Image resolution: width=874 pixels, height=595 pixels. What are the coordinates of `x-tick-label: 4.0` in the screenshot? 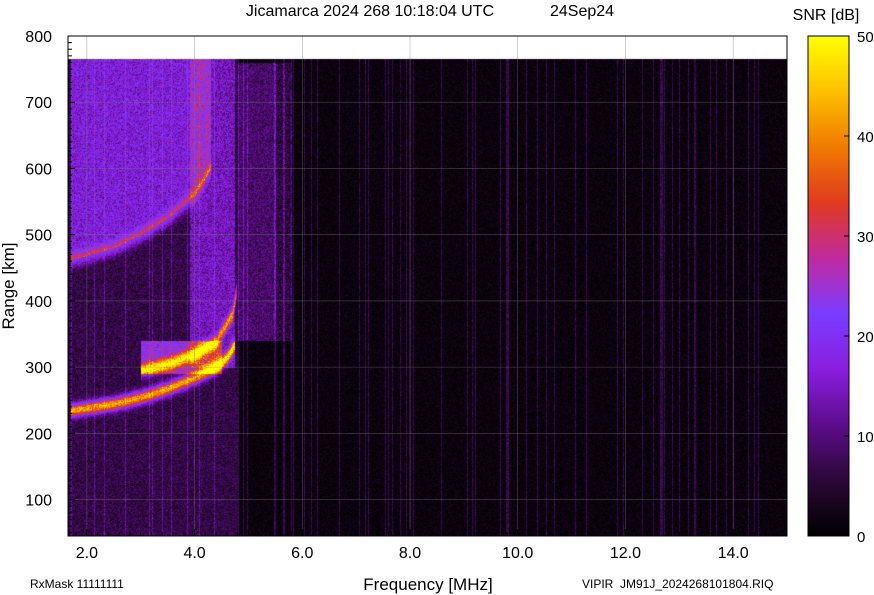 It's located at (194, 553).